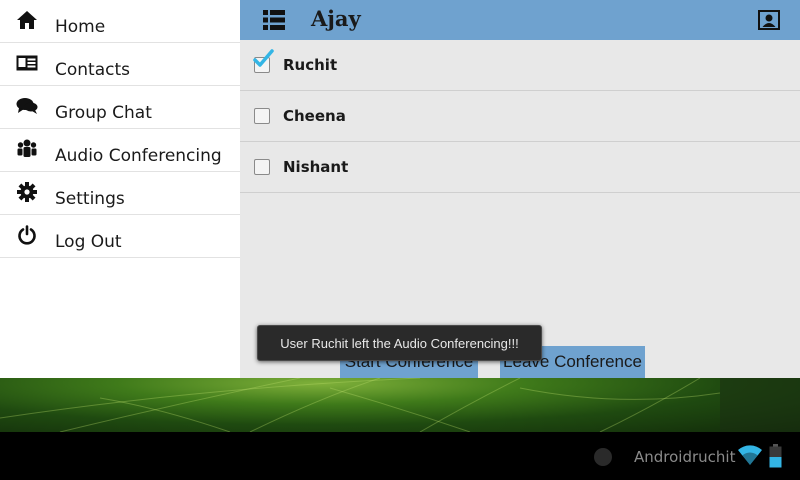  I want to click on battery-icon, so click(775, 456).